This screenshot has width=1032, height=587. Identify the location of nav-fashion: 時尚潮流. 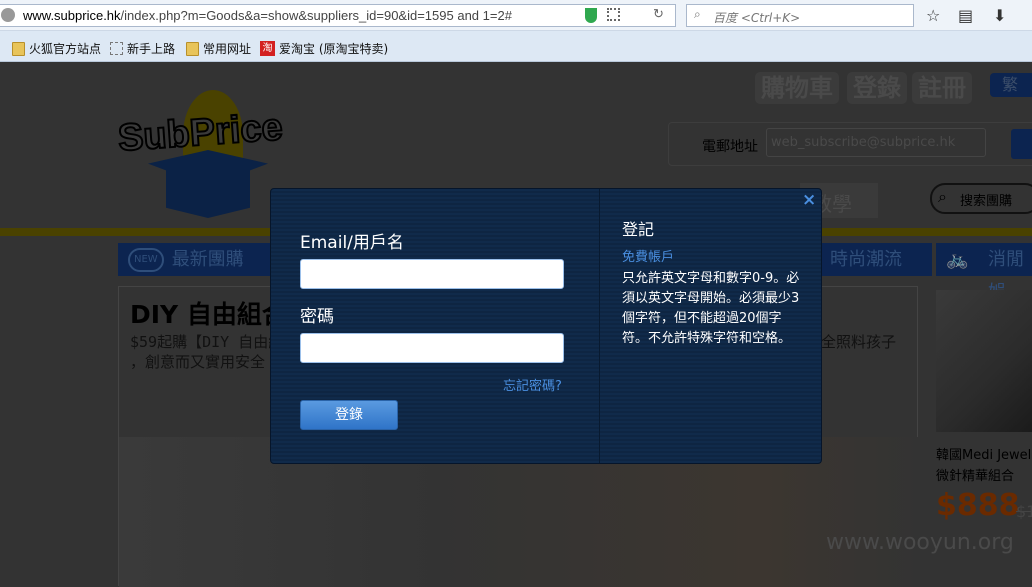
(876, 259).